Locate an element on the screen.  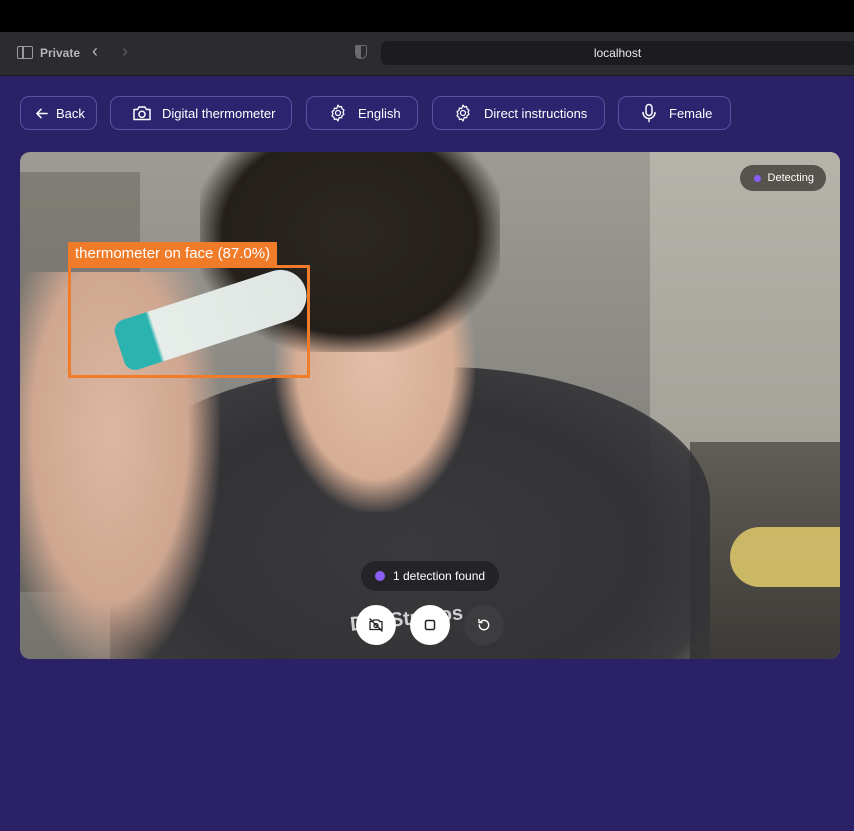
back-button: Back is located at coordinates (58, 113).